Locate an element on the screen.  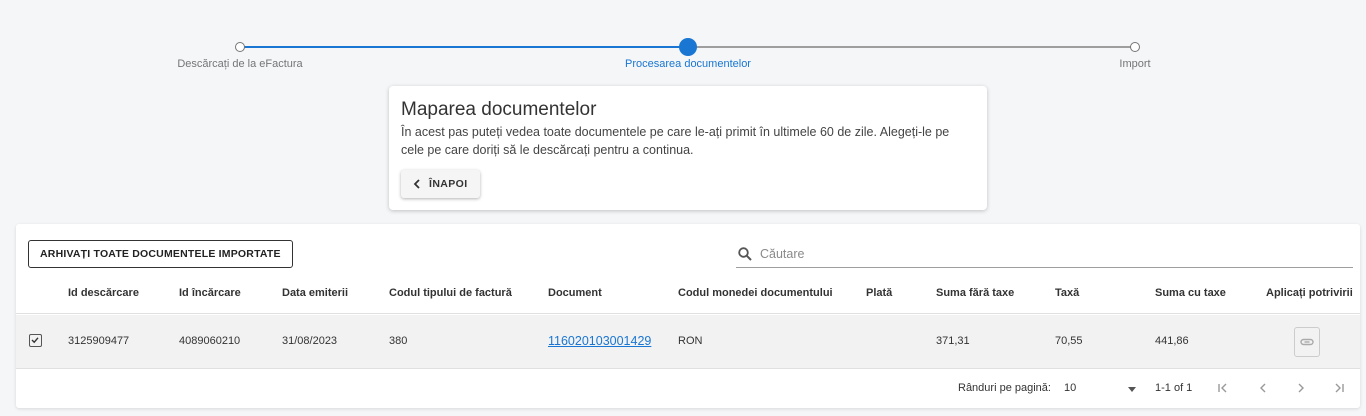
table-pagination: Rânduri pe pagină: 10 1-1 of 1 is located at coordinates (688, 389).